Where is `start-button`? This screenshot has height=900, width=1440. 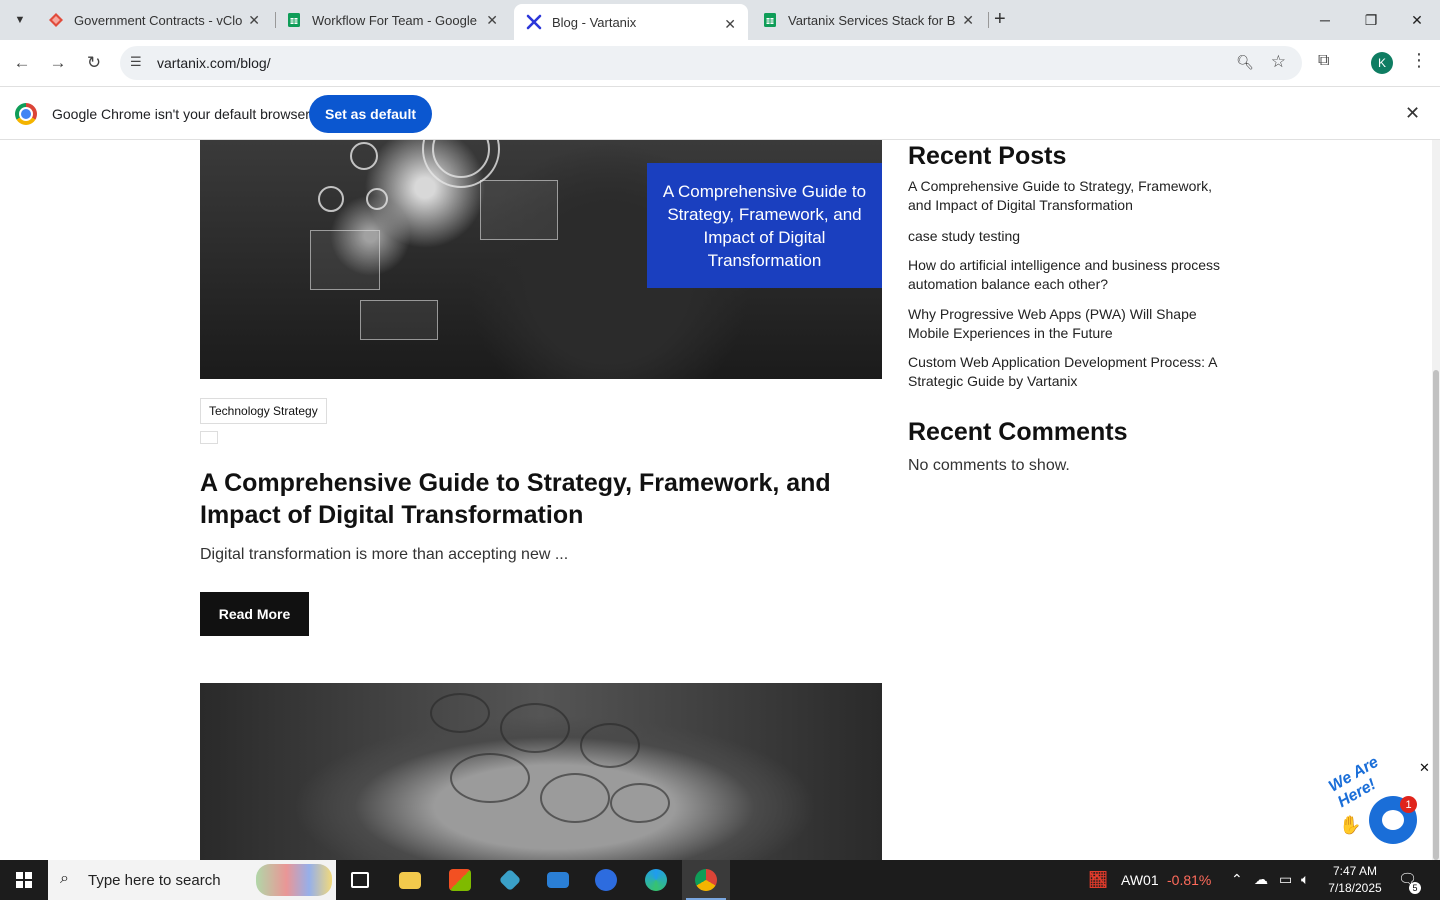
start-button is located at coordinates (24, 880).